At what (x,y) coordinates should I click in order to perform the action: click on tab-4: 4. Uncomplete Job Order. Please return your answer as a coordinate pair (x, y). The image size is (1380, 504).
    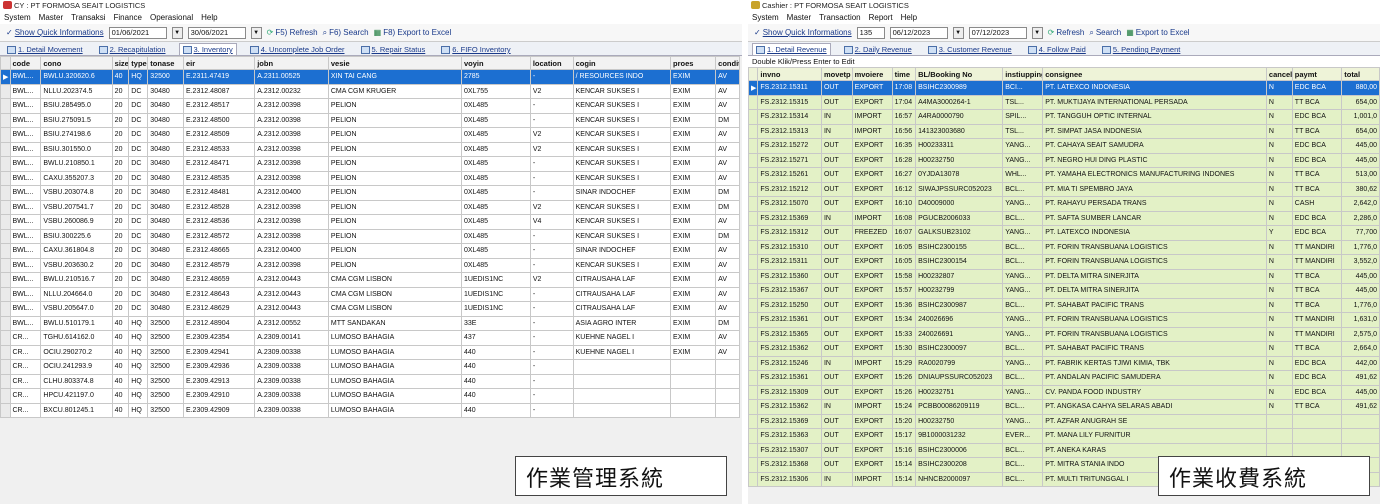
    Looking at the image, I should click on (297, 49).